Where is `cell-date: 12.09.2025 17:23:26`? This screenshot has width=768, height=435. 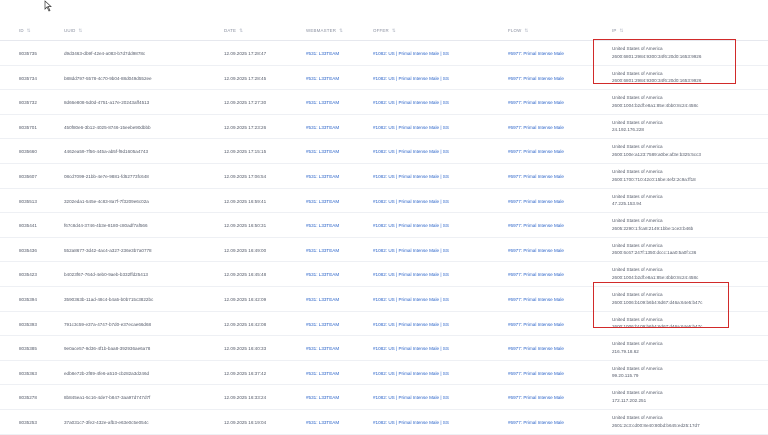
cell-date: 12.09.2025 17:23:26 is located at coordinates (245, 127).